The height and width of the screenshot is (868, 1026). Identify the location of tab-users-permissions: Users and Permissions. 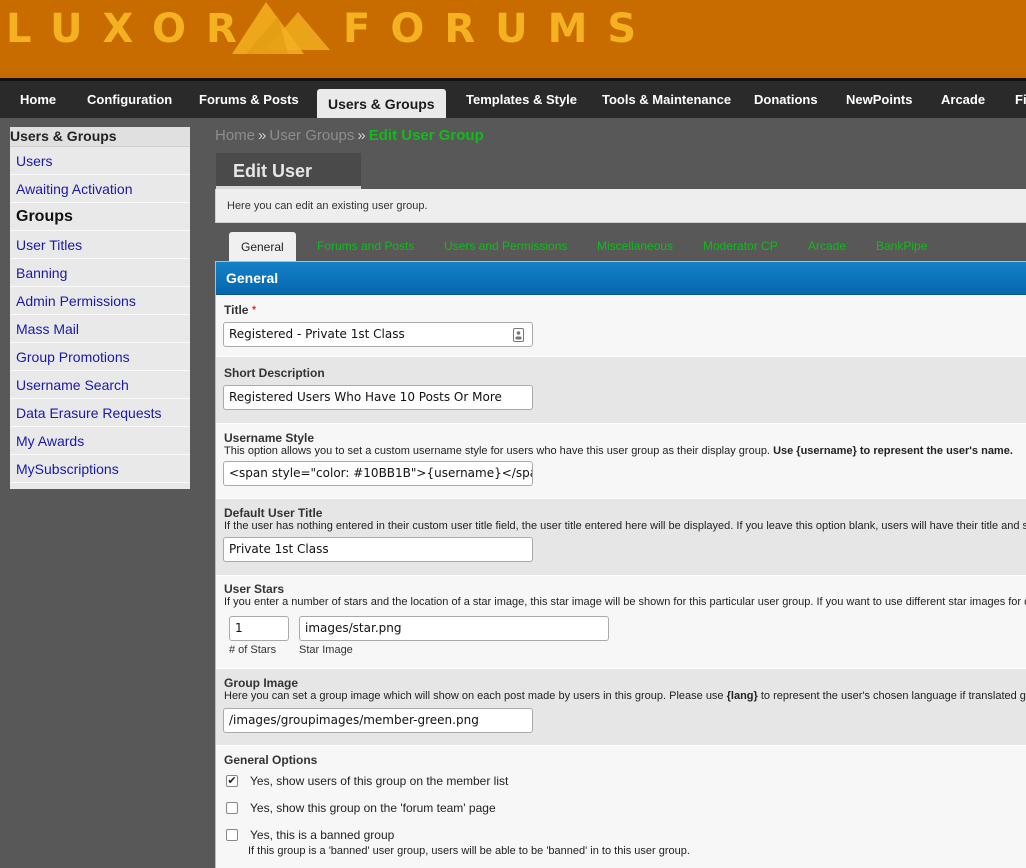
(505, 246).